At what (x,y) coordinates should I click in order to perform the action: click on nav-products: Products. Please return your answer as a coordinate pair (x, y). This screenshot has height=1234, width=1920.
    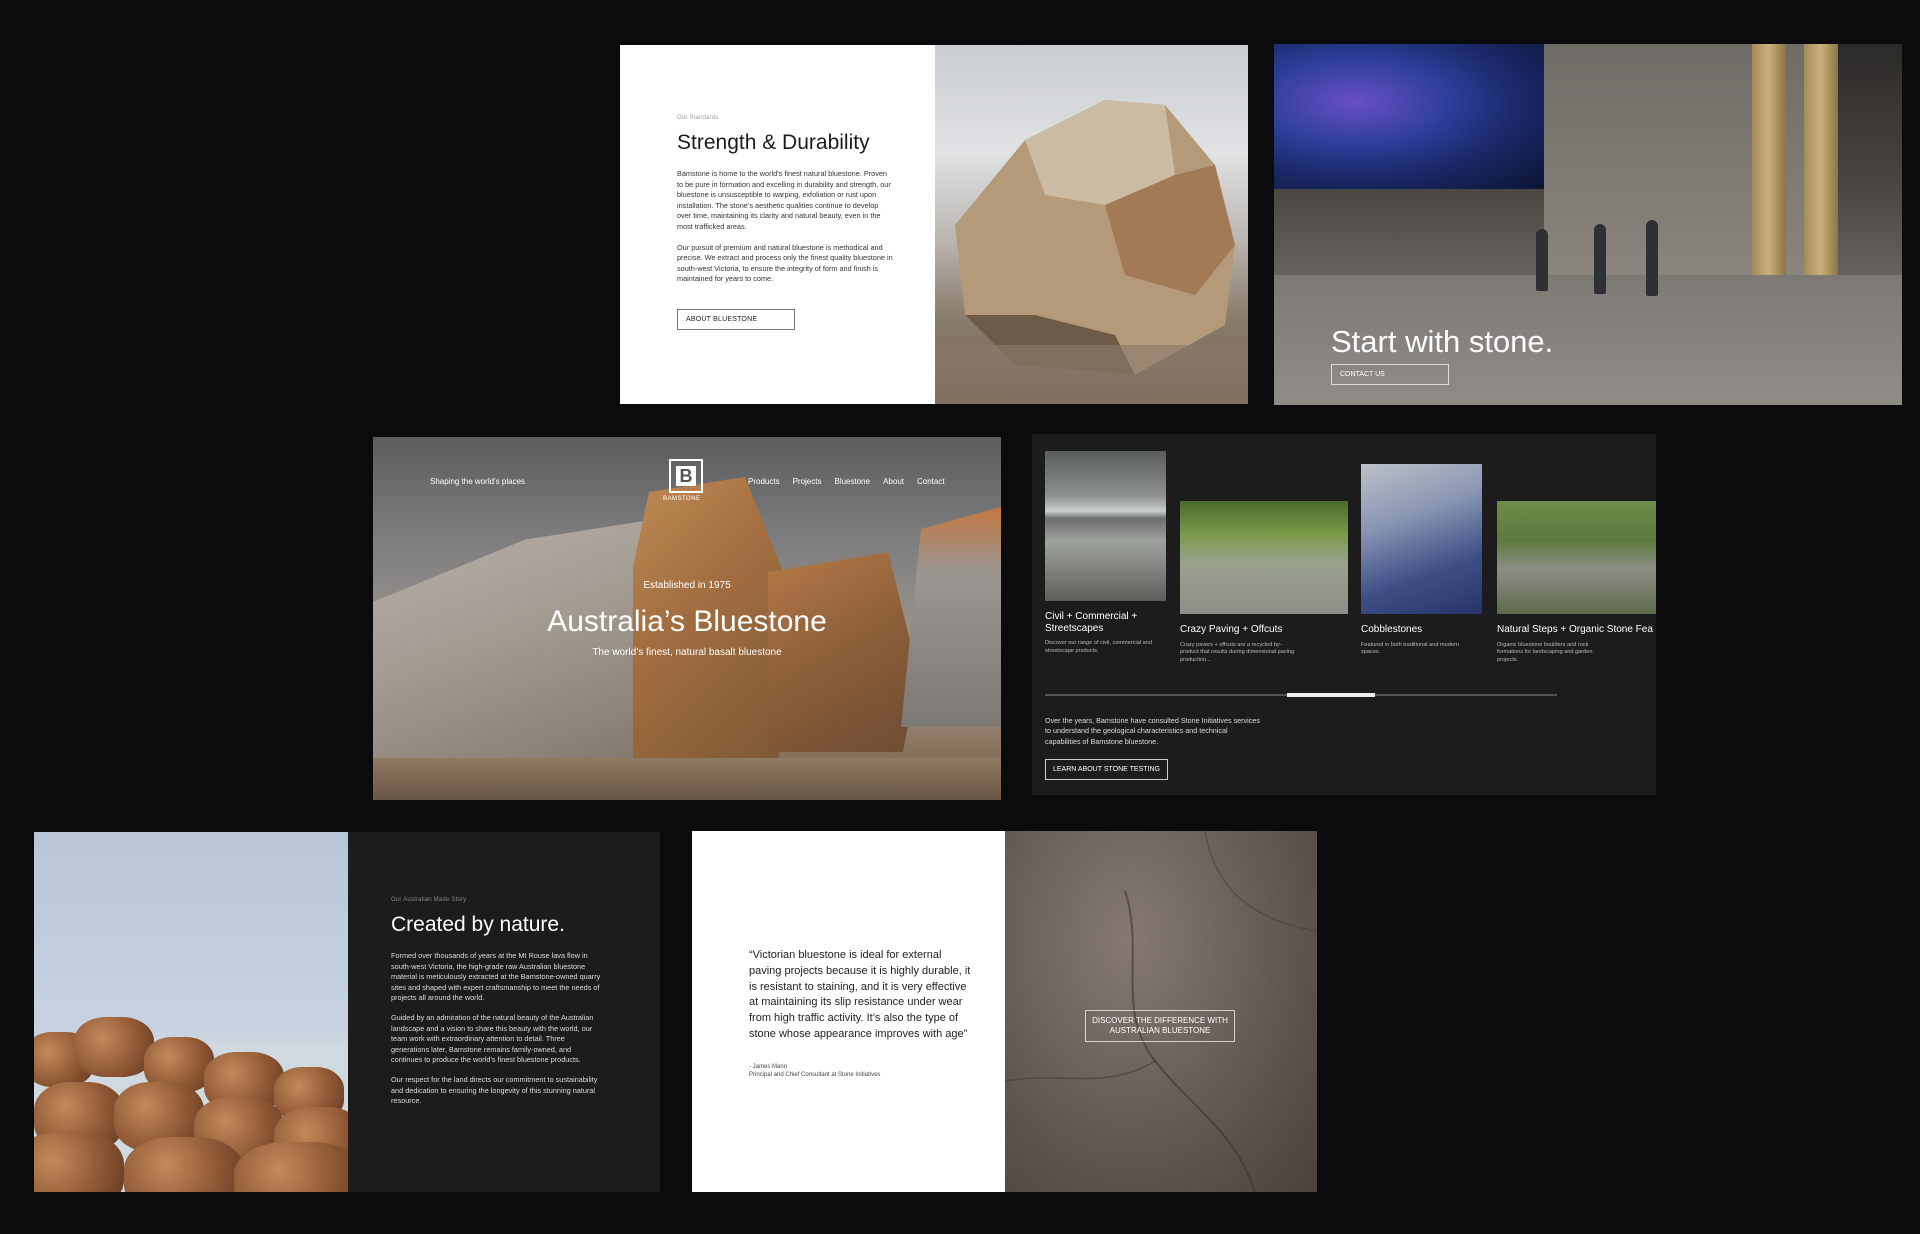
    Looking at the image, I should click on (764, 481).